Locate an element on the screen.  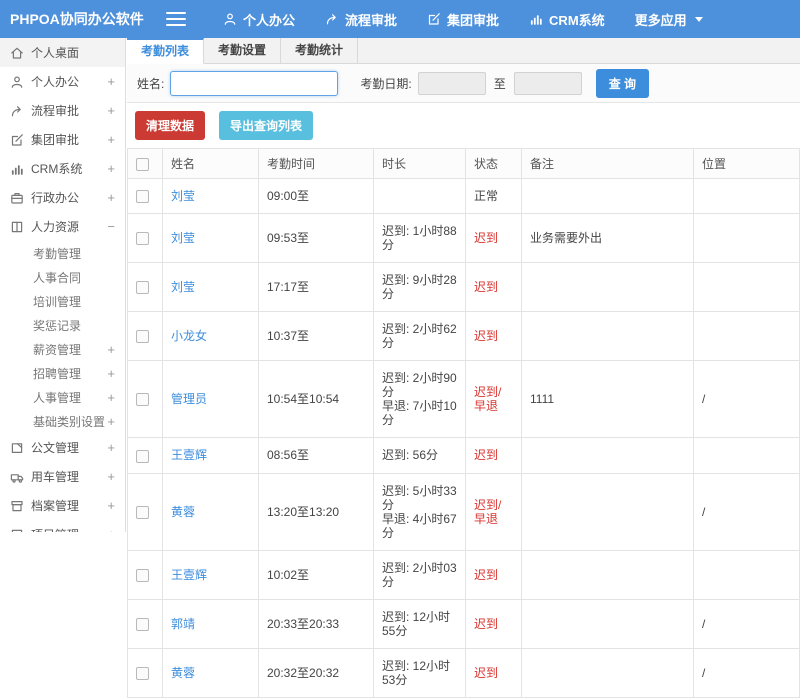
sidebar-subitem-recruitment-management: 招聘管理+ is located at coordinates (62, 373).